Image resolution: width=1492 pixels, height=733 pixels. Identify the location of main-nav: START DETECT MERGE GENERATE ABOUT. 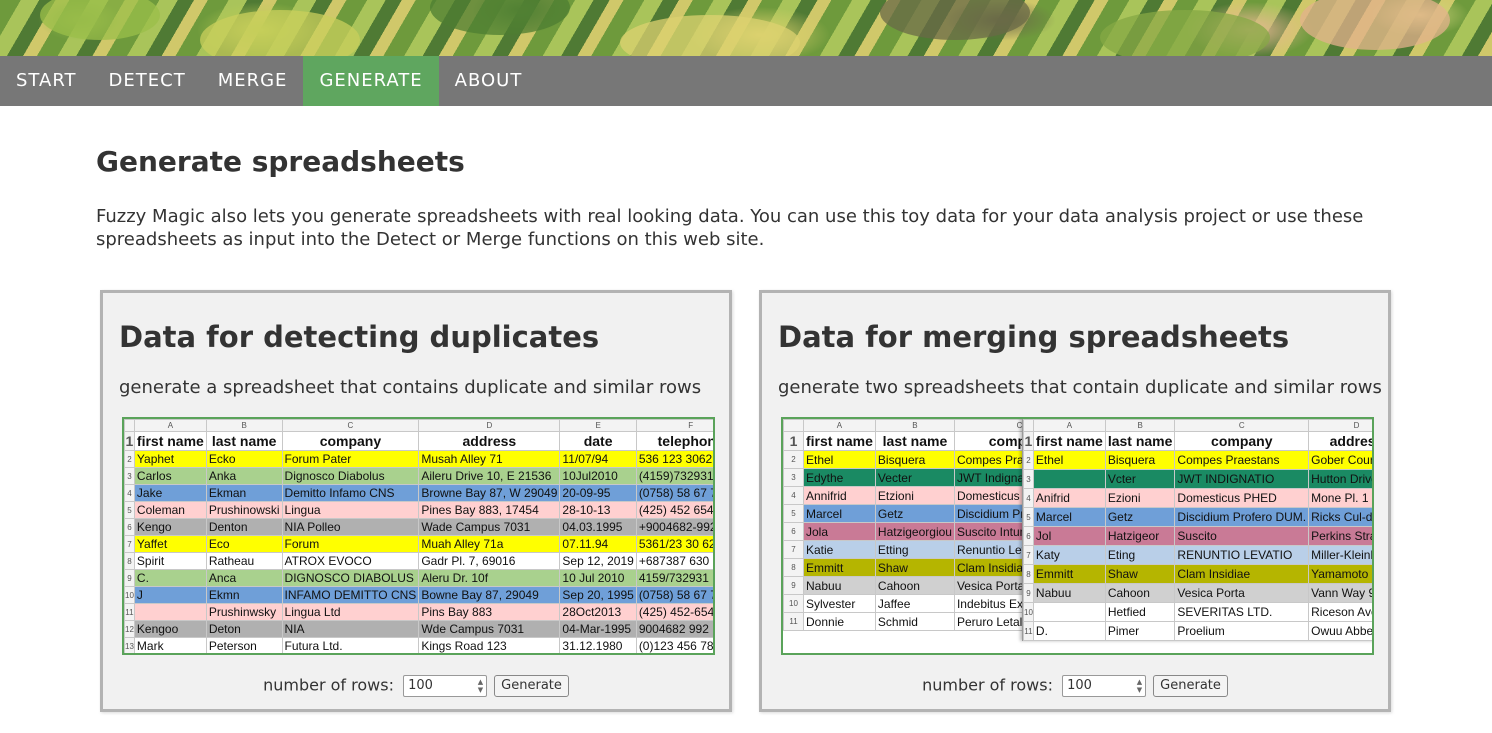
(746, 81).